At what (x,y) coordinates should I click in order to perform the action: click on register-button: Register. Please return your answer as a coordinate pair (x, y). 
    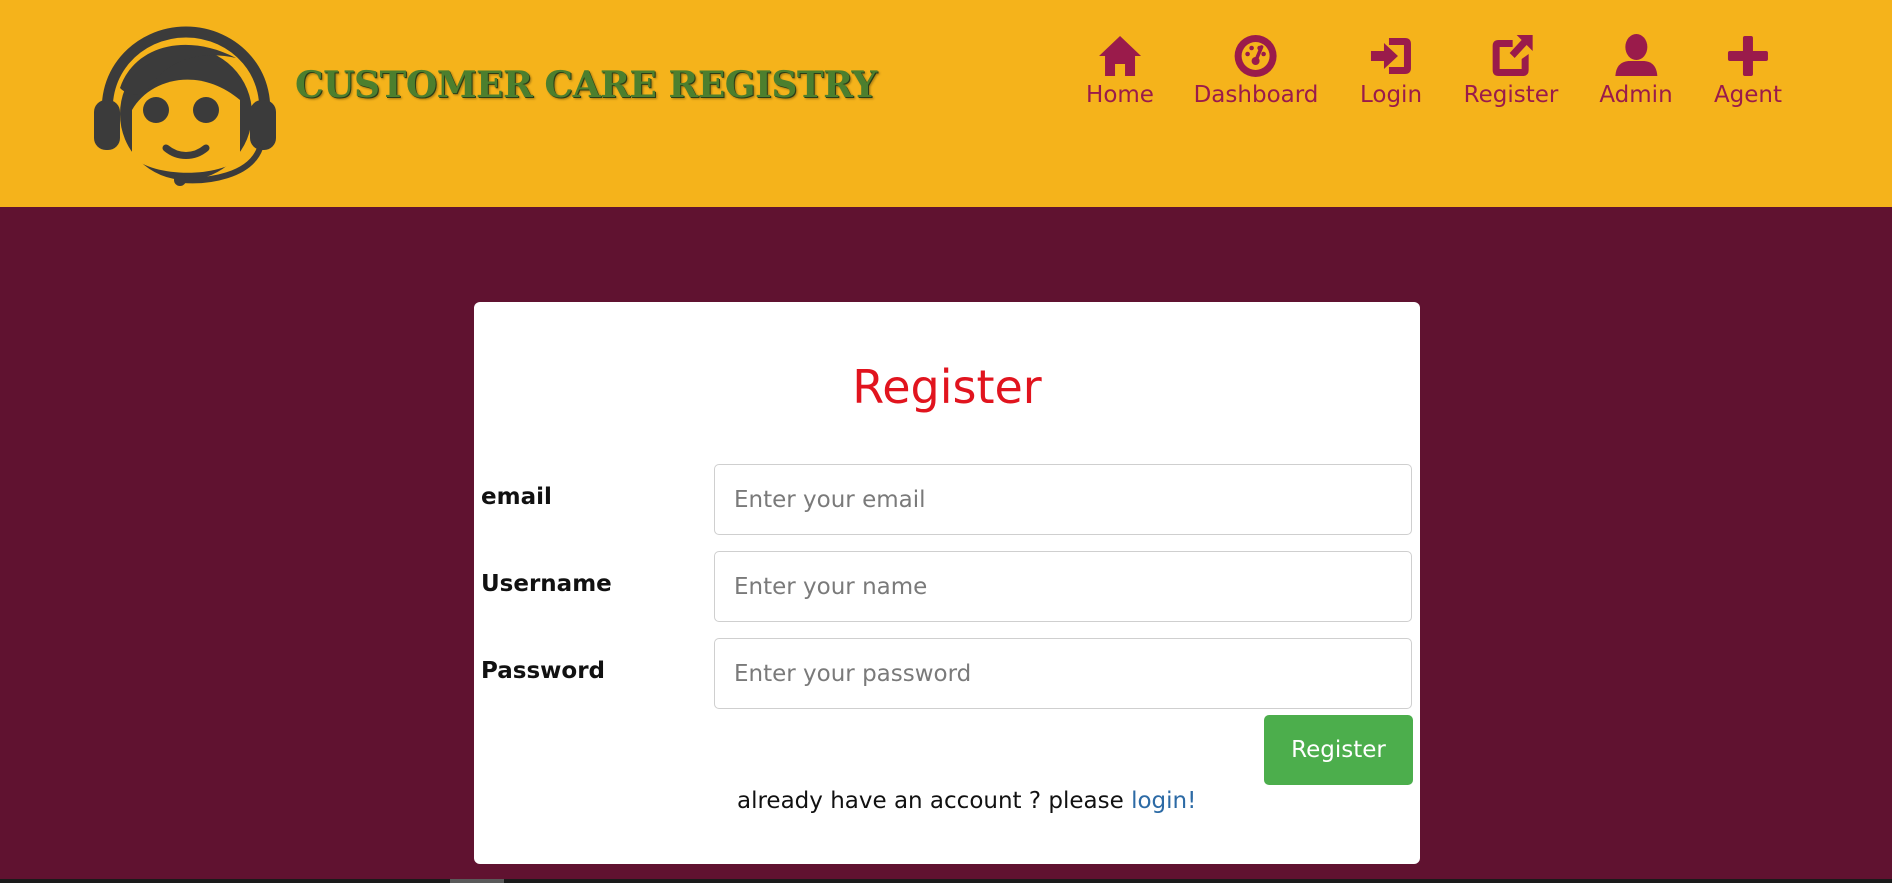
    Looking at the image, I should click on (1338, 750).